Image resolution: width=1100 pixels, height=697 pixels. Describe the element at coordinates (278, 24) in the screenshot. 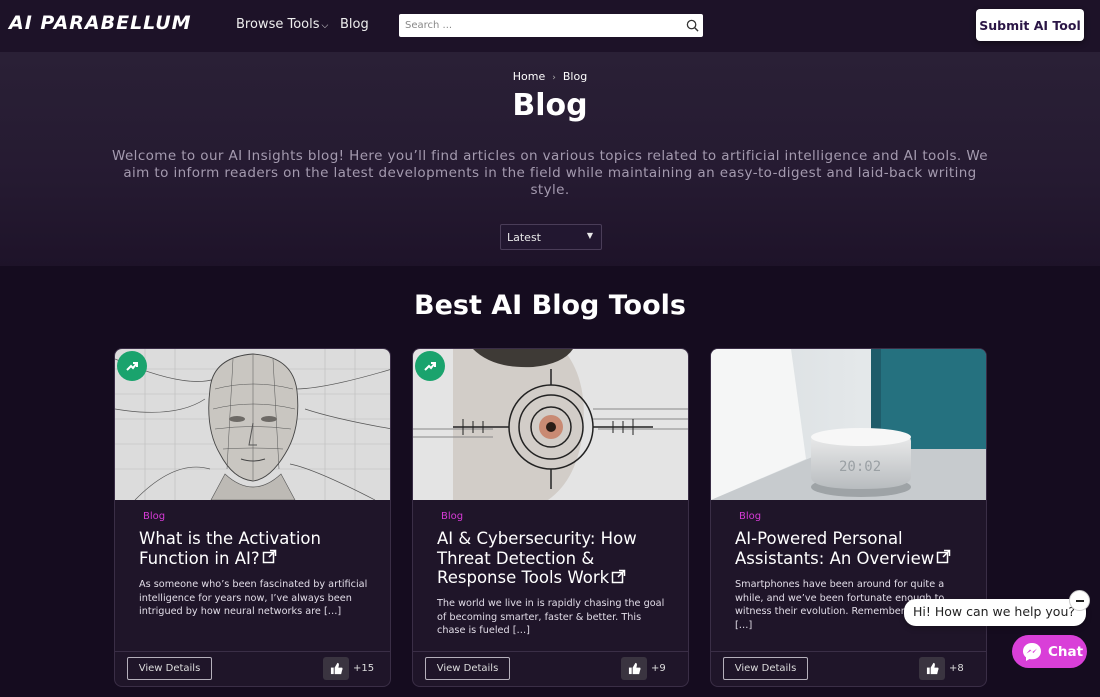

I see `nav-browse-label: Browse Tools` at that location.